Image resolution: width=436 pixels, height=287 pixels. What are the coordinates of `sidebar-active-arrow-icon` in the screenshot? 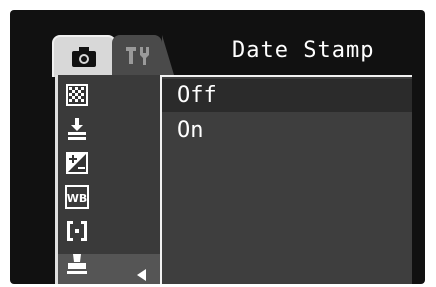 It's located at (141, 275).